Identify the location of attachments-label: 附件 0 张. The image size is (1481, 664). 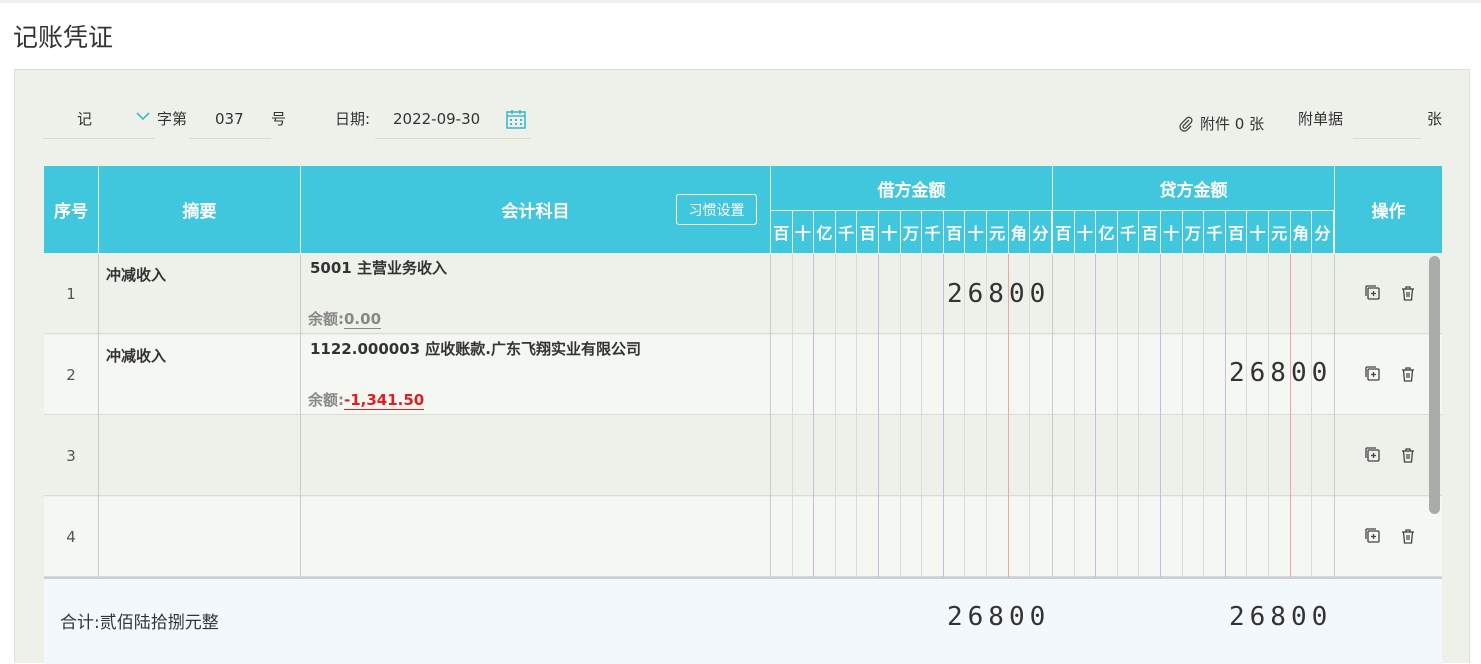
(1232, 124).